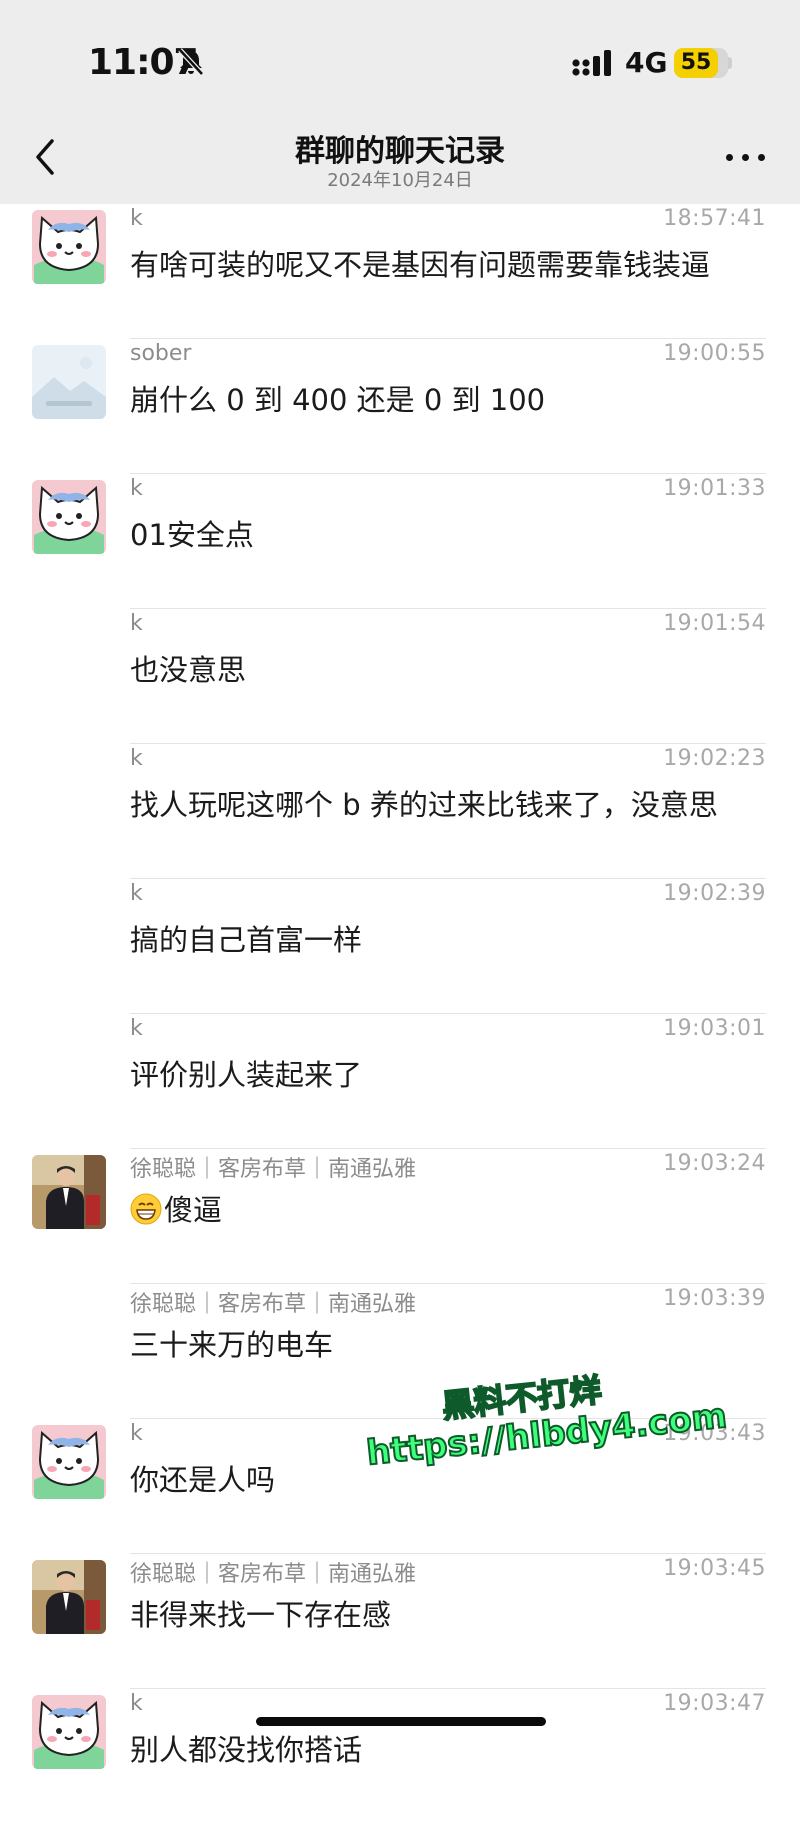  Describe the element at coordinates (246, 1073) in the screenshot. I see `message-text: 评价别人装起来了` at that location.